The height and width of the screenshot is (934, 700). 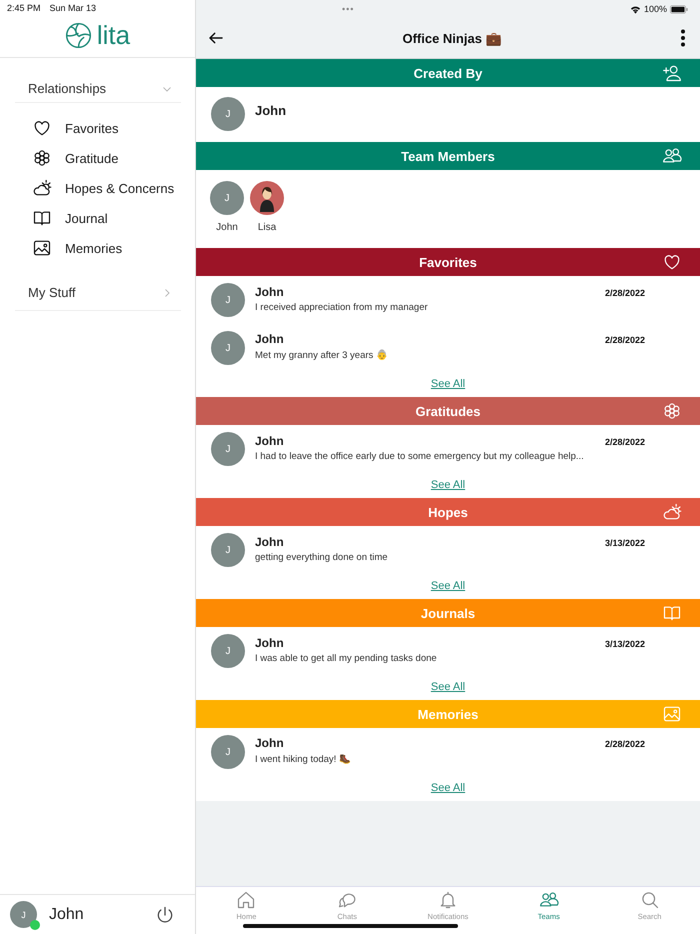 What do you see at coordinates (452, 38) in the screenshot?
I see `page-title: Office Ninjas 💼` at bounding box center [452, 38].